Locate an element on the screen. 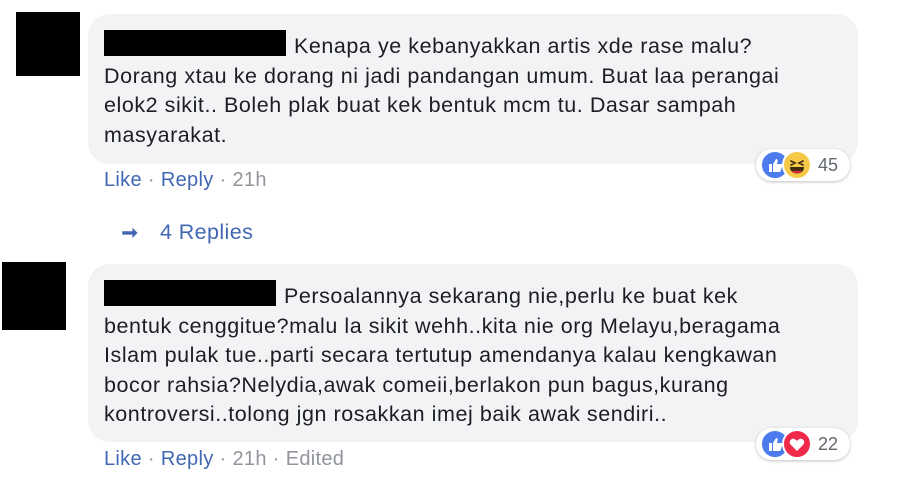 This screenshot has height=478, width=916. reply-arrow-icon is located at coordinates (130, 232).